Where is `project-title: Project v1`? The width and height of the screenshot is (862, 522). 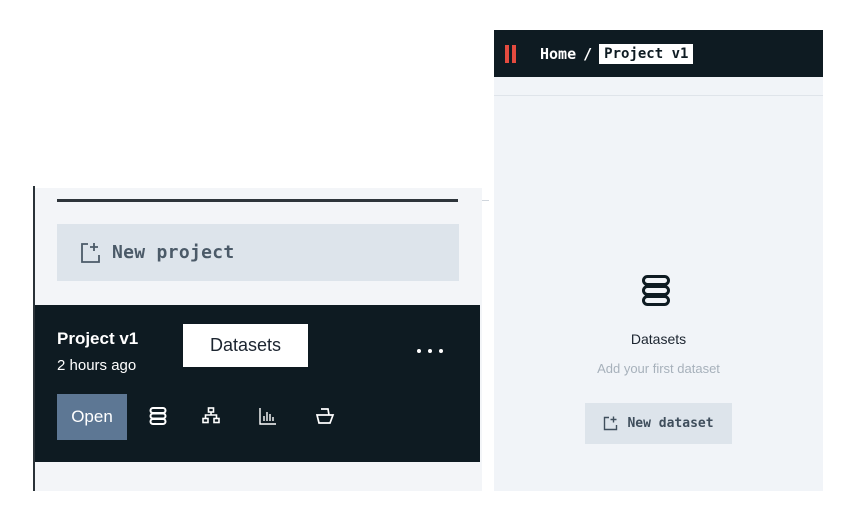
project-title: Project v1 is located at coordinates (98, 338).